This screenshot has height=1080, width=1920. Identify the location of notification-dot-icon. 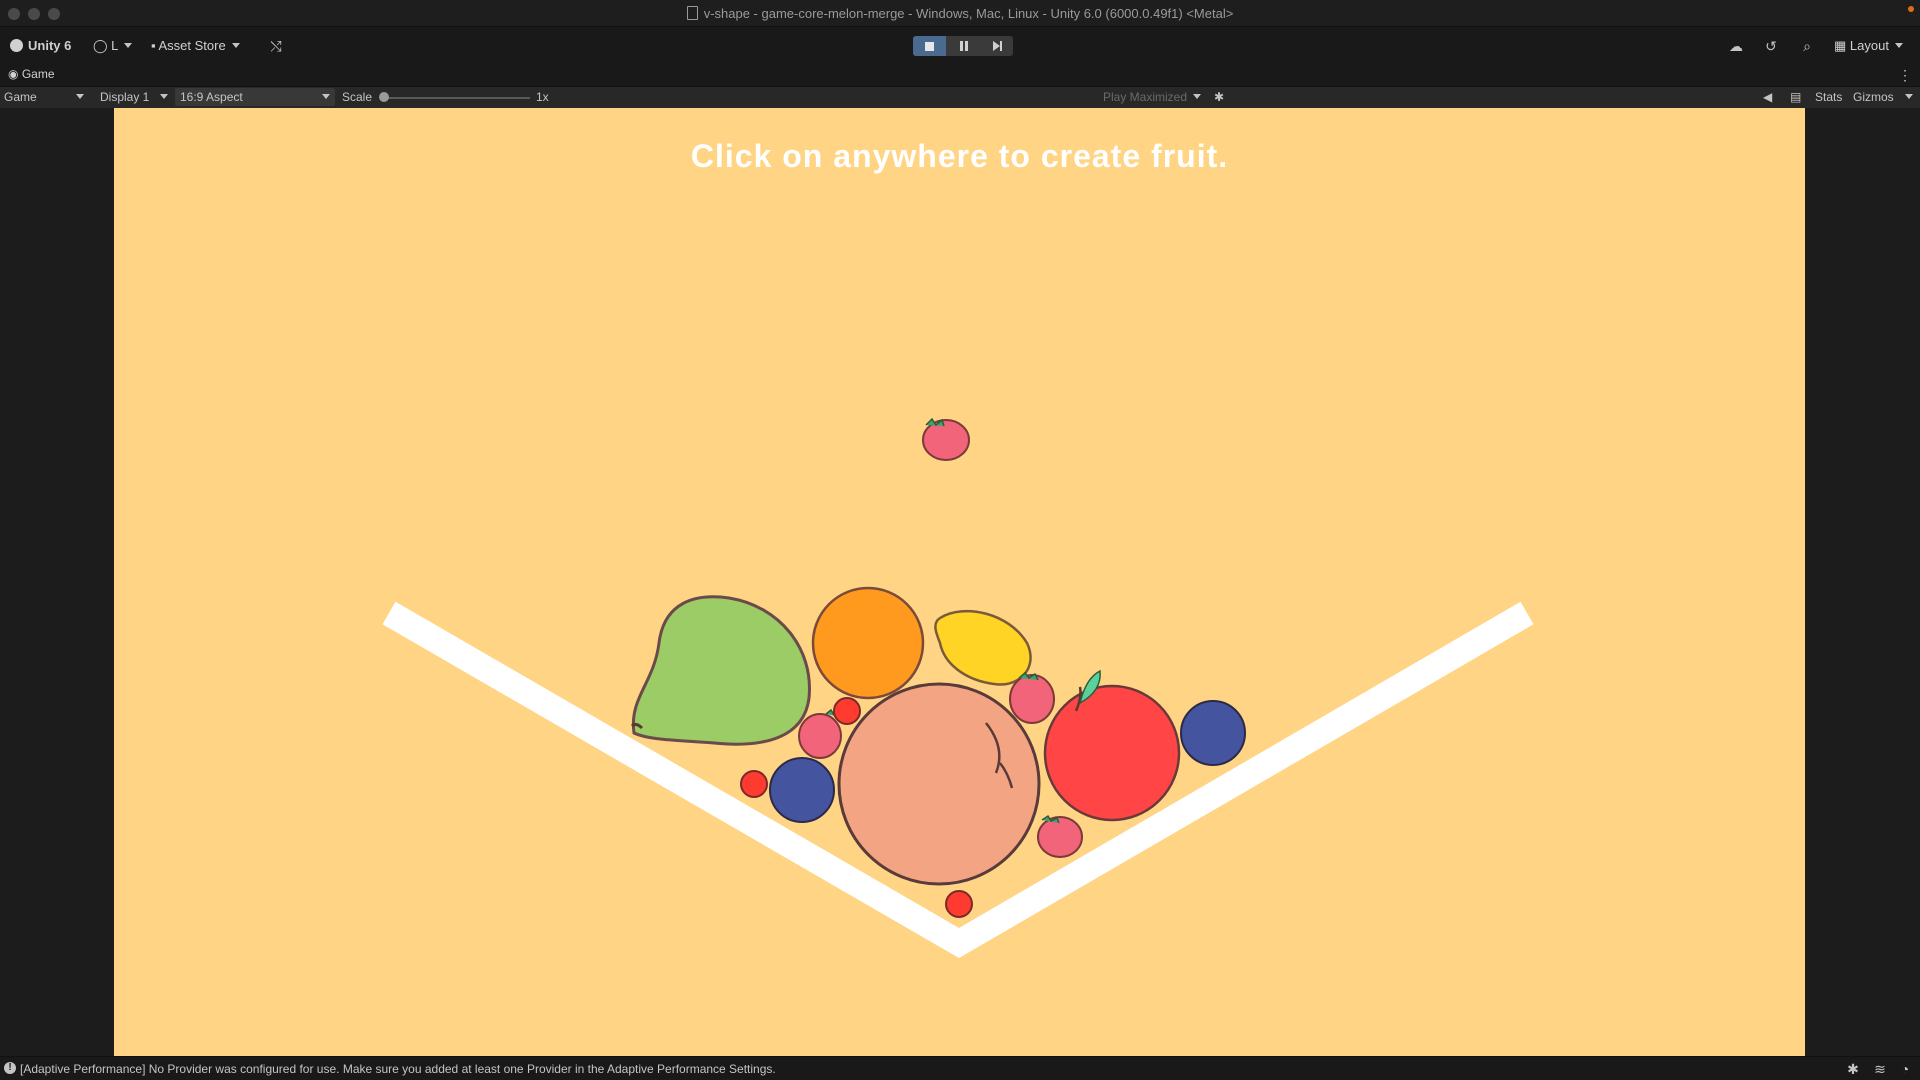
(1911, 9).